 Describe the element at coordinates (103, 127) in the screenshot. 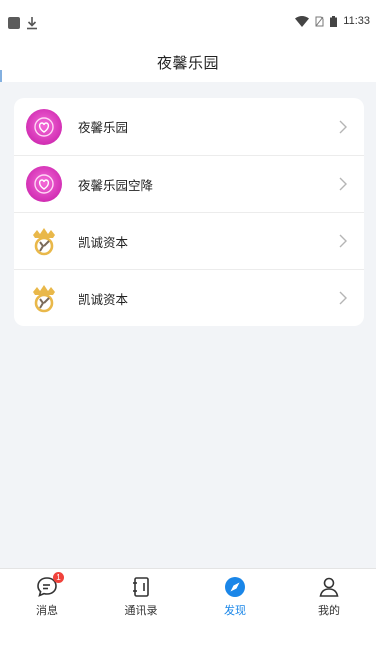

I see `list-item-label: 夜馨乐园` at that location.